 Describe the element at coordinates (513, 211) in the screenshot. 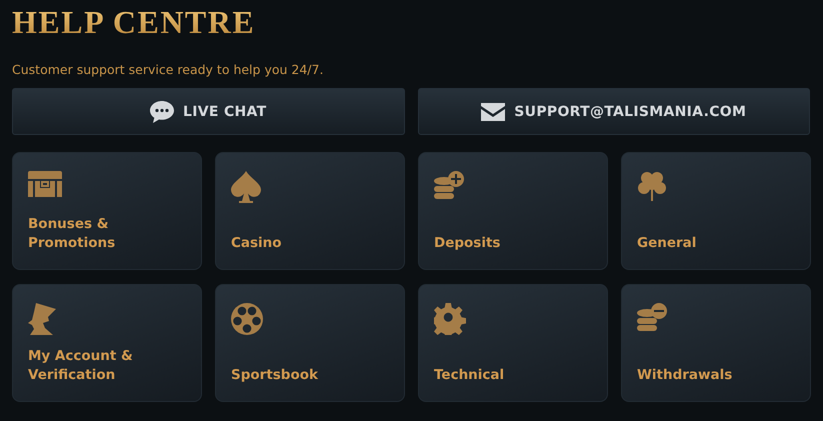

I see `category-card: Deposits` at that location.